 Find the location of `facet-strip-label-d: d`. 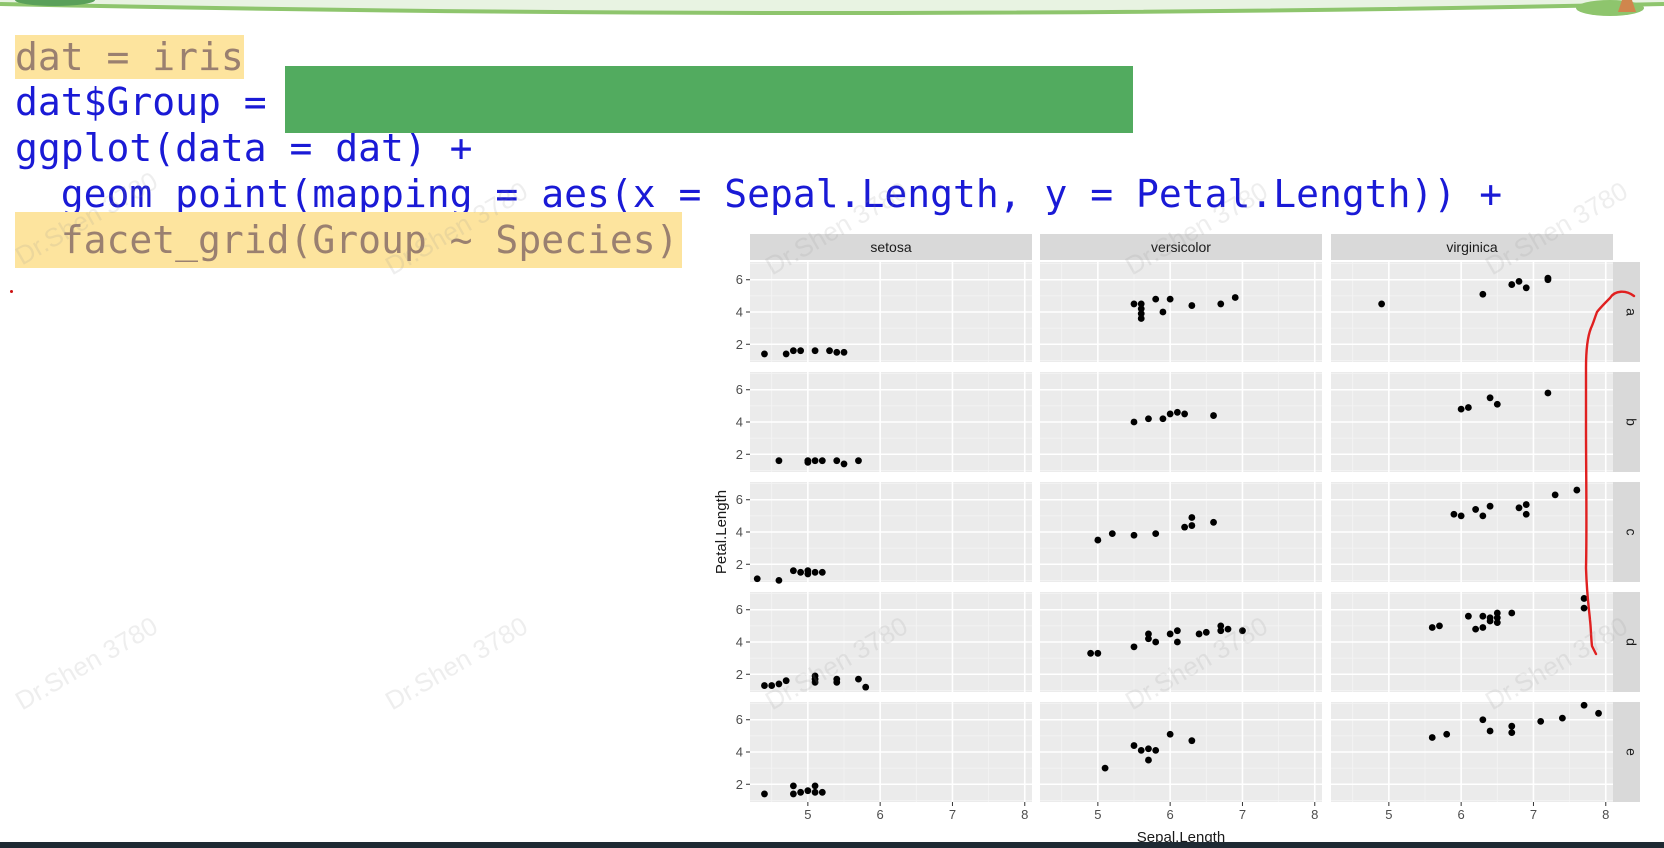

facet-strip-label-d: d is located at coordinates (1632, 642).